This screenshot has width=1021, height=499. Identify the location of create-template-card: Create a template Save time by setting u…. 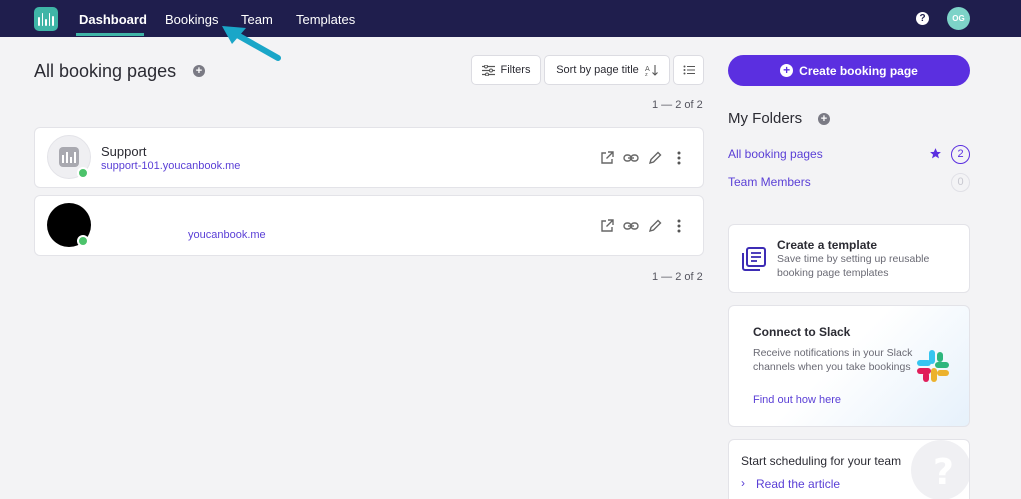
(849, 258).